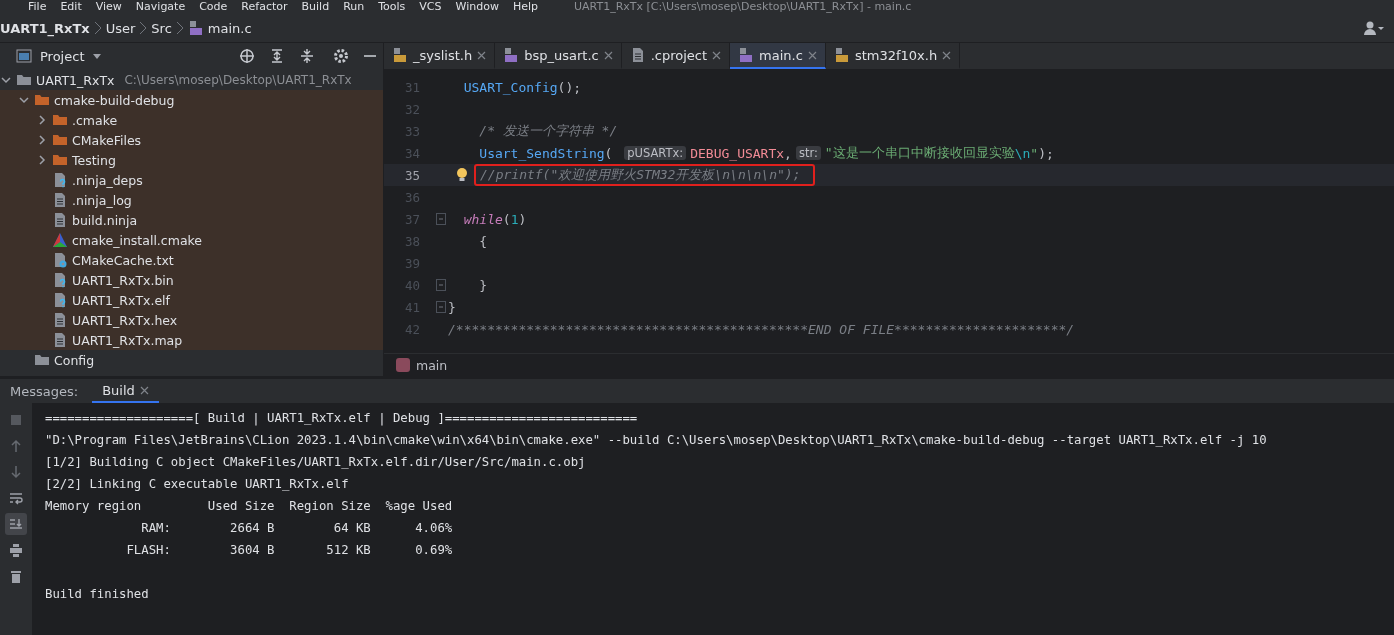  What do you see at coordinates (482, 219) in the screenshot?
I see `code-token: while` at bounding box center [482, 219].